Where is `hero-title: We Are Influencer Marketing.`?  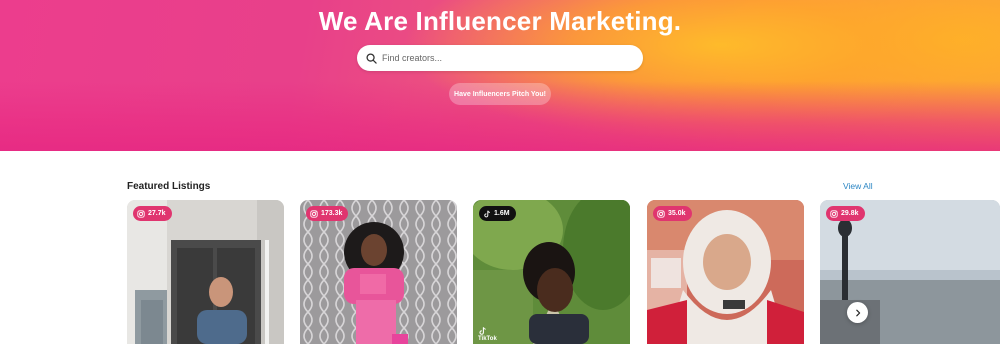 hero-title: We Are Influencer Marketing. is located at coordinates (500, 21).